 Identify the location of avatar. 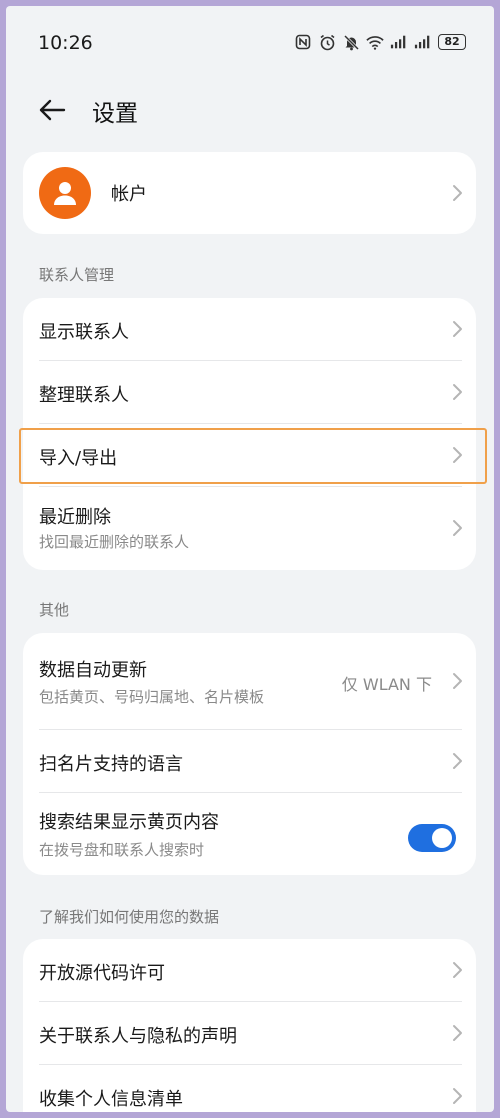
(65, 193).